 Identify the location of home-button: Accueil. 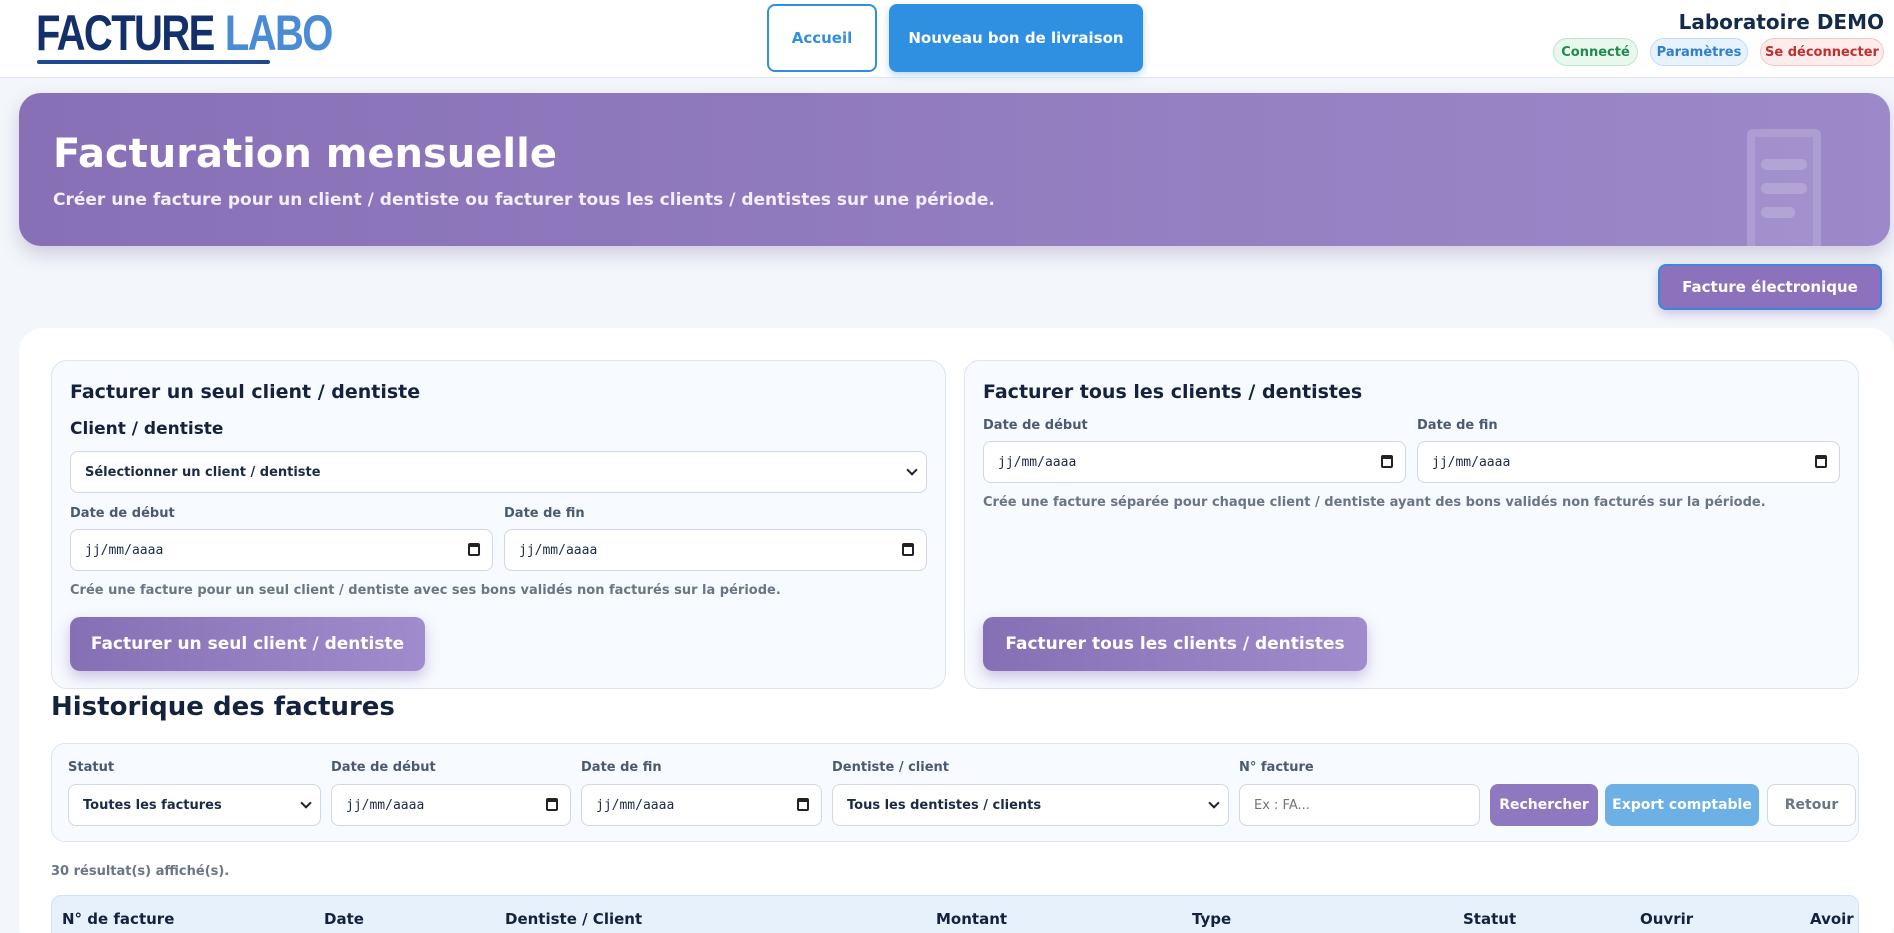
(822, 38).